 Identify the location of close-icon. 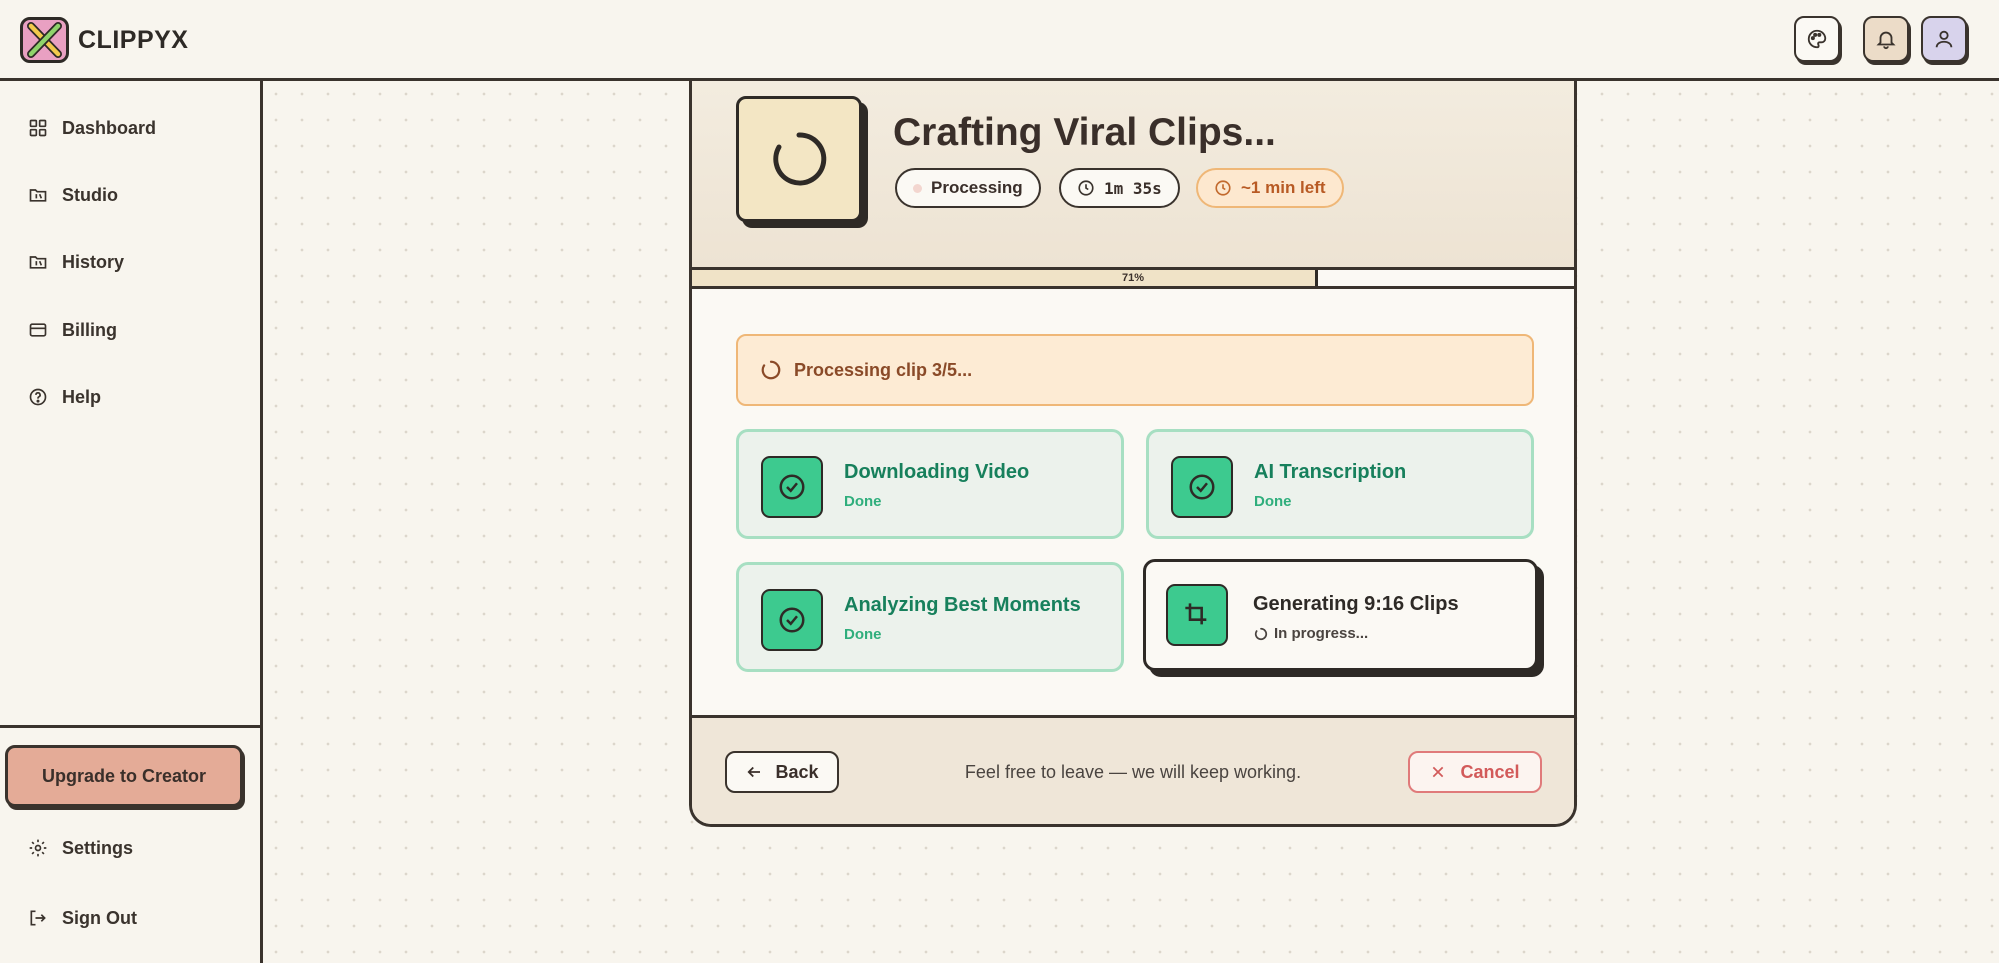
(1438, 772).